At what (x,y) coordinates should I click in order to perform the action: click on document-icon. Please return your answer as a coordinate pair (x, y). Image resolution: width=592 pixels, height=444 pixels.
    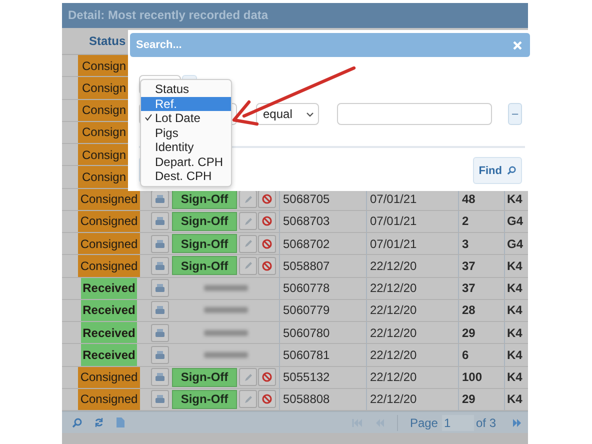
    Looking at the image, I should click on (120, 422).